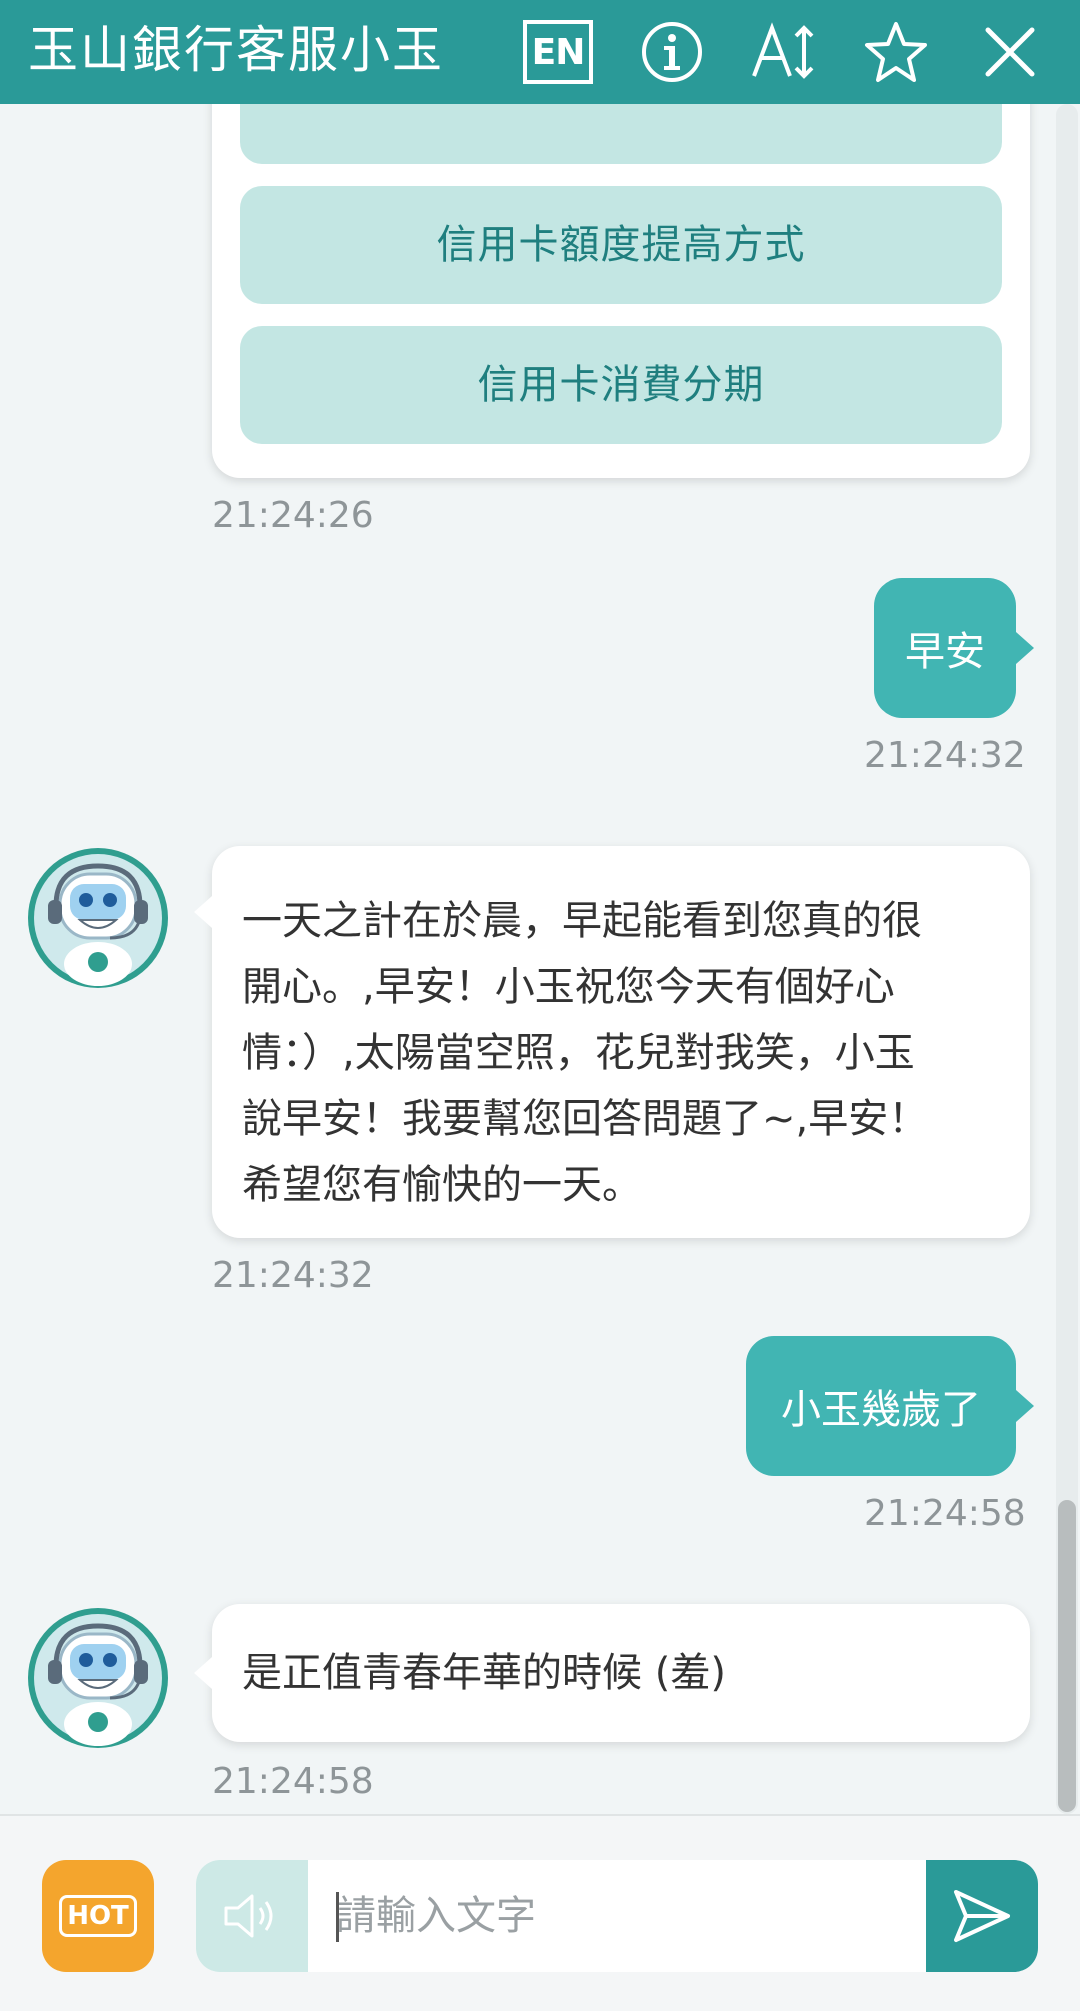  I want to click on app-title-overlay: 玉山銀行客服小玉, so click(236, 50).